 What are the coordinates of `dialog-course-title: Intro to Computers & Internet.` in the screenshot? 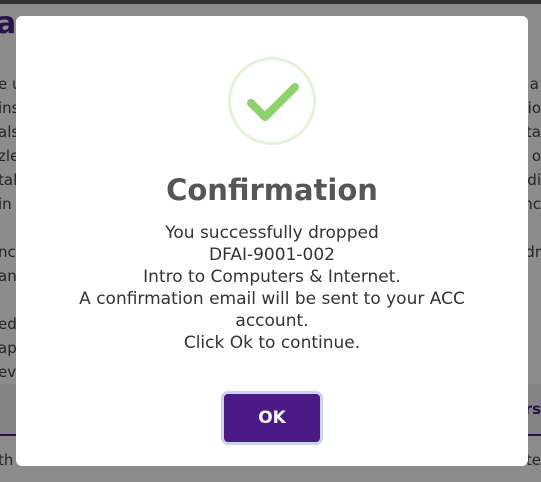 It's located at (272, 277).